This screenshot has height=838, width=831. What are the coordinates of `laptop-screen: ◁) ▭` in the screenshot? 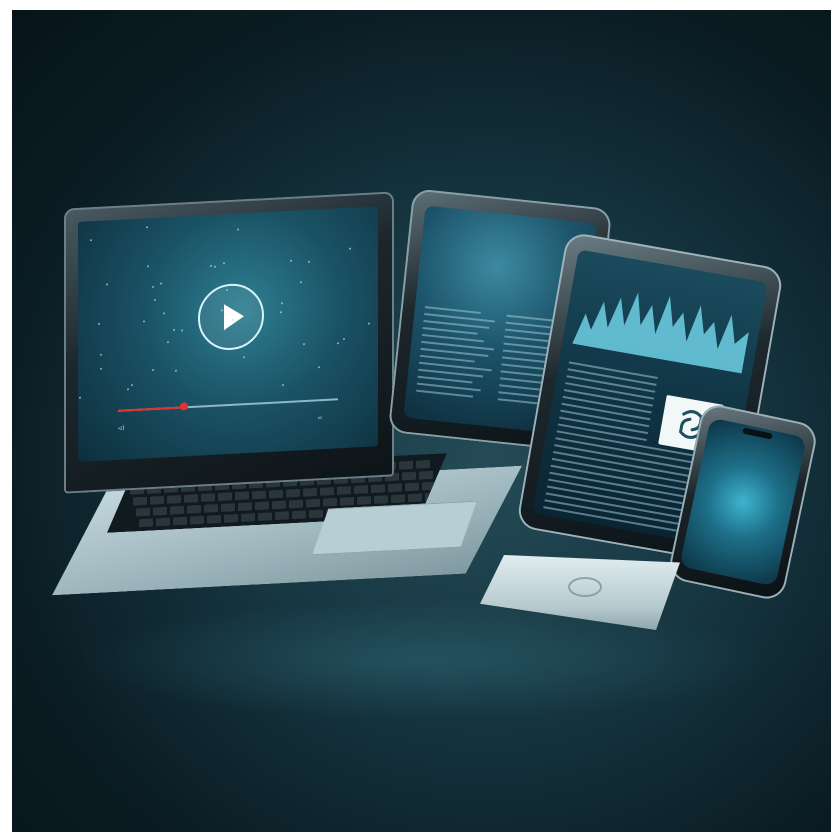 It's located at (228, 334).